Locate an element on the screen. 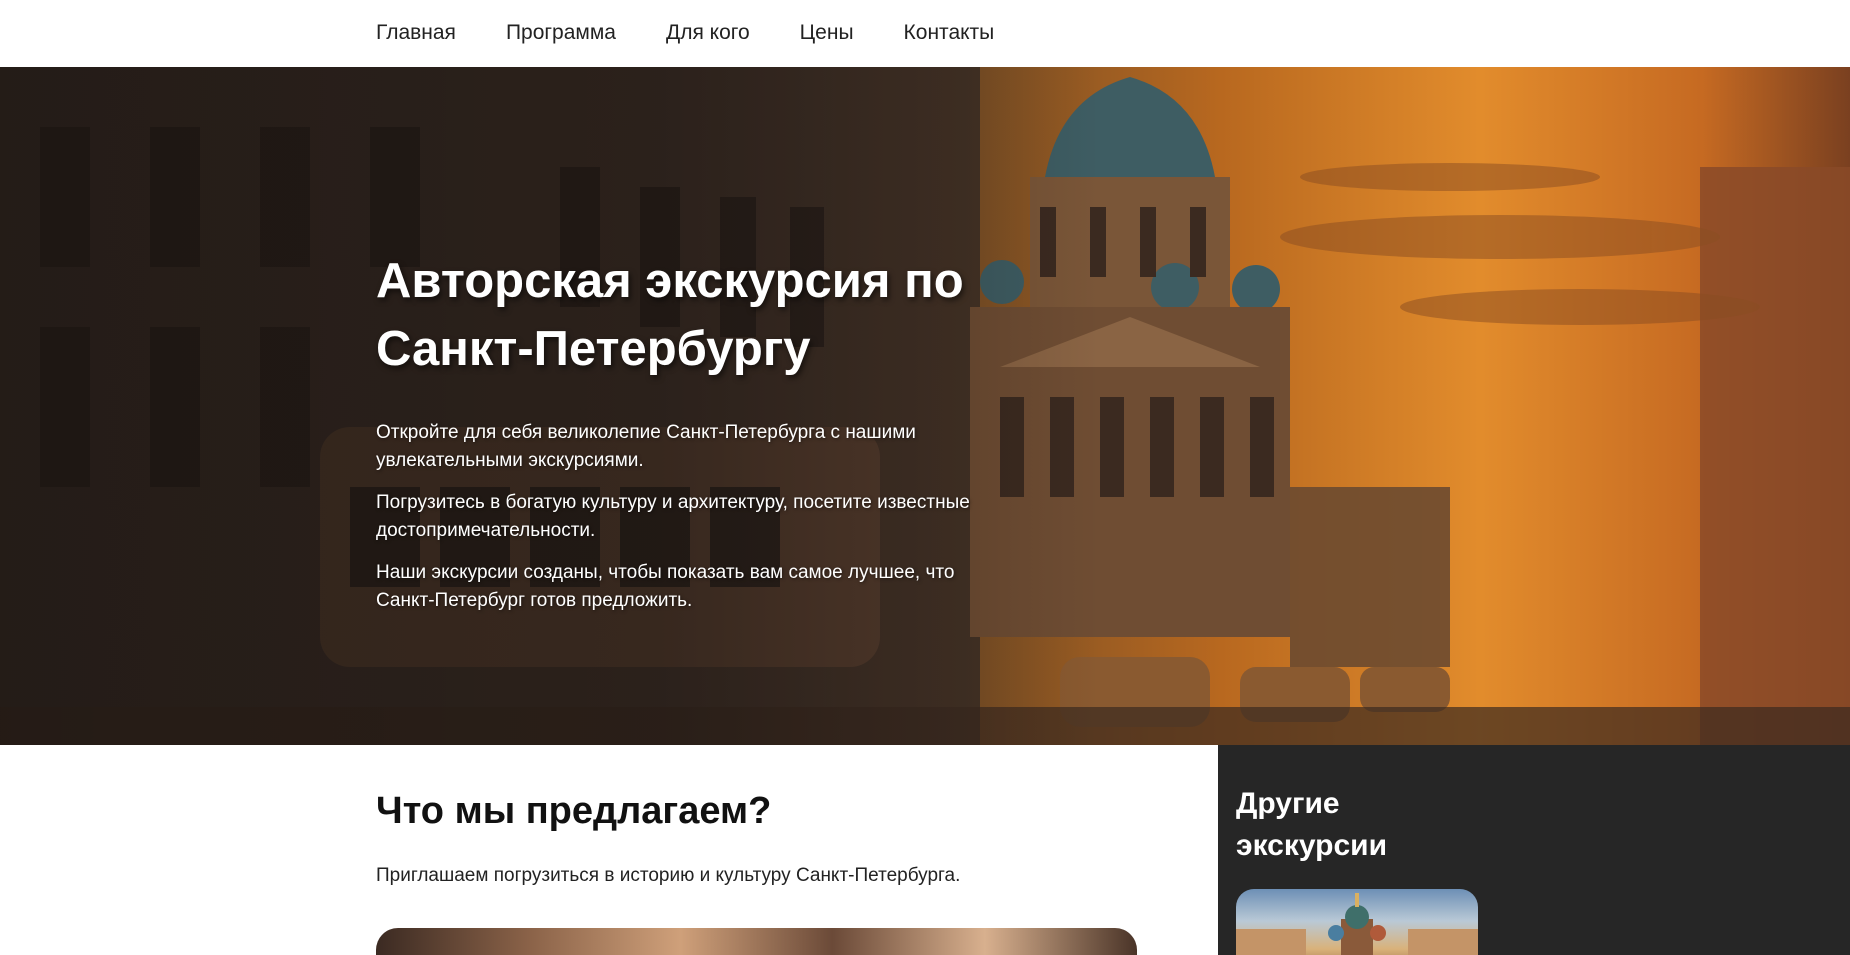 Image resolution: width=1850 pixels, height=955 pixels. tour-card-image is located at coordinates (1357, 922).